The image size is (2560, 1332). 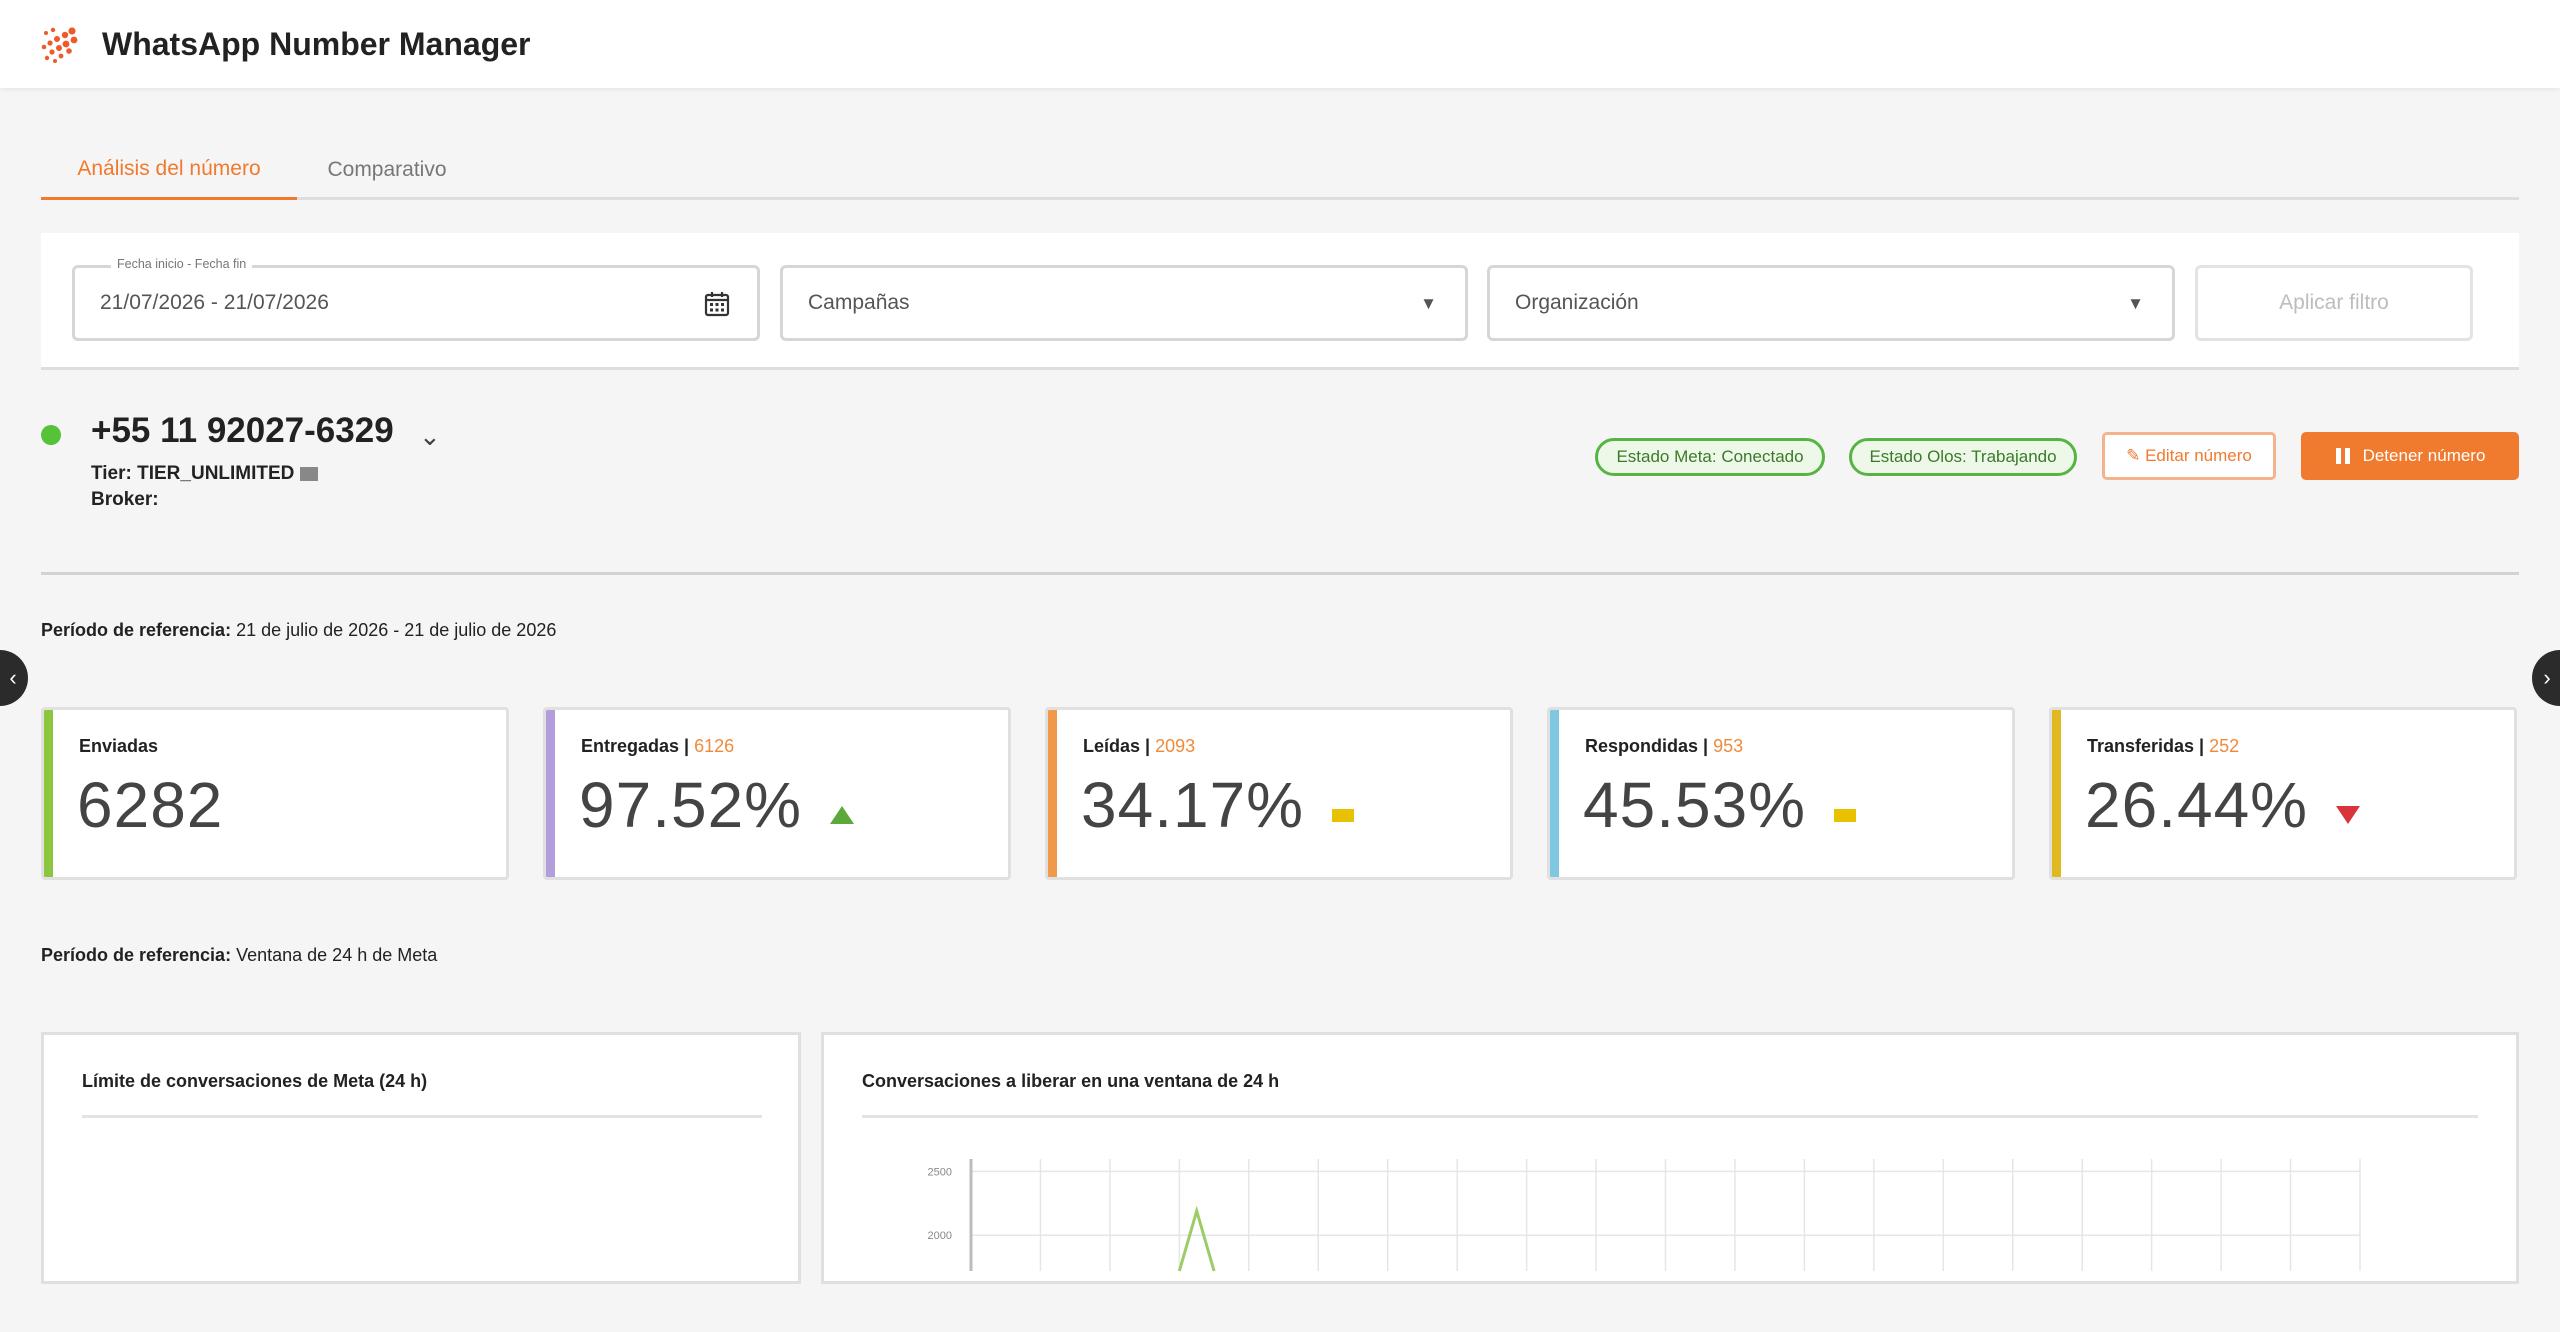 What do you see at coordinates (111, 473) in the screenshot?
I see `tier-label: Tier:` at bounding box center [111, 473].